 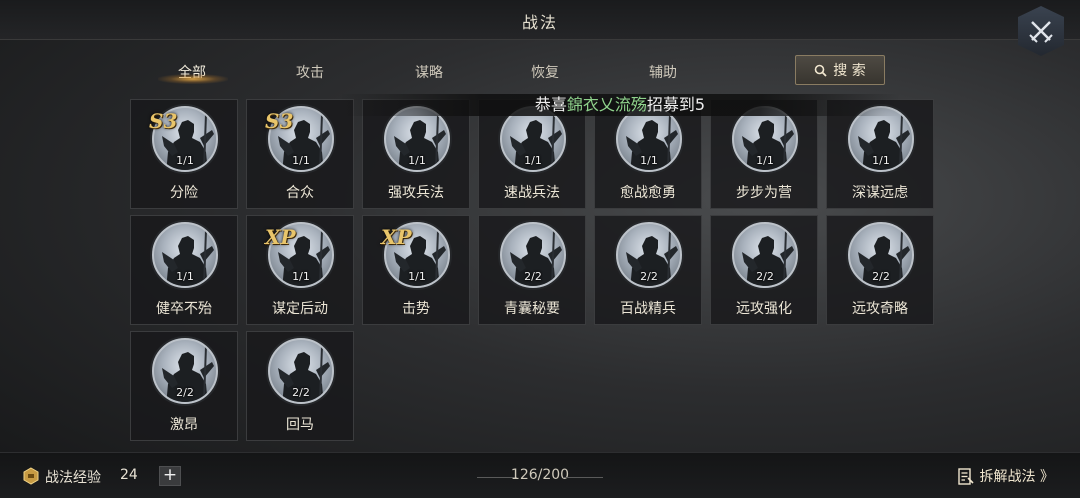 I want to click on tactic-card: 2/2 激昂, so click(x=184, y=386).